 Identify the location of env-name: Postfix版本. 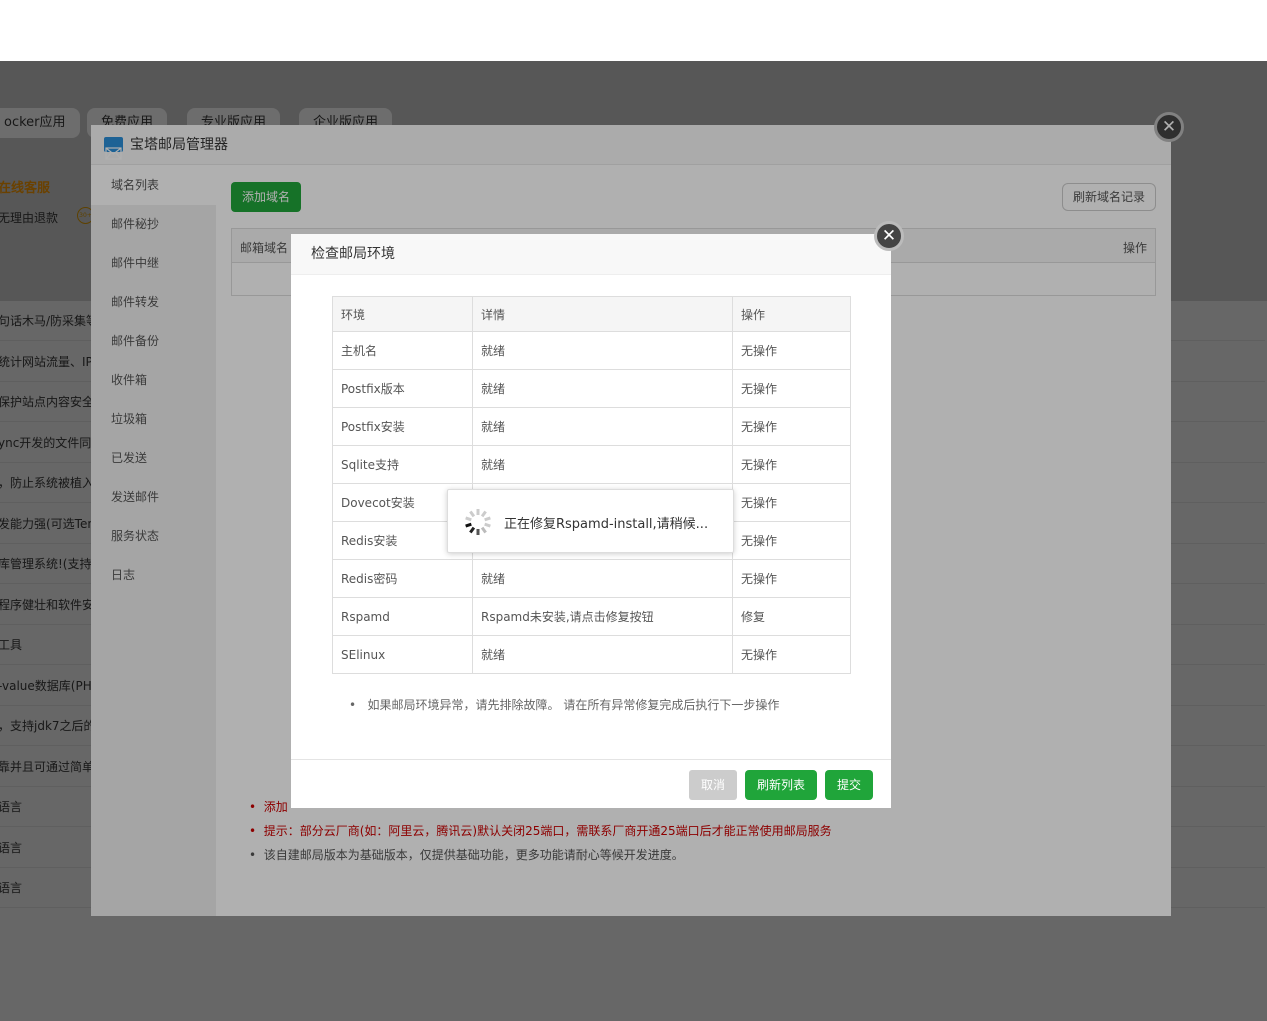
(402, 388).